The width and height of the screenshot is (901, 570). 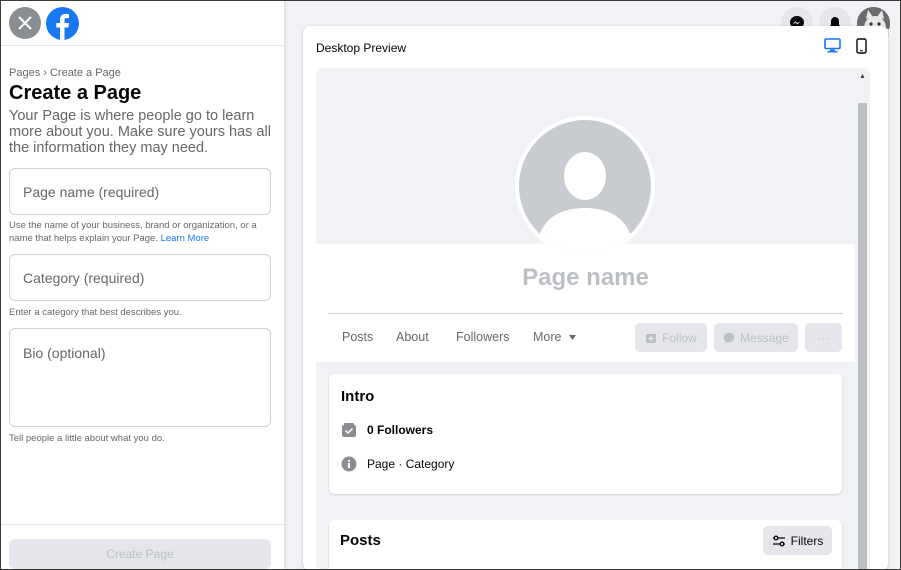 I want to click on tab-more-label: More, so click(x=547, y=337).